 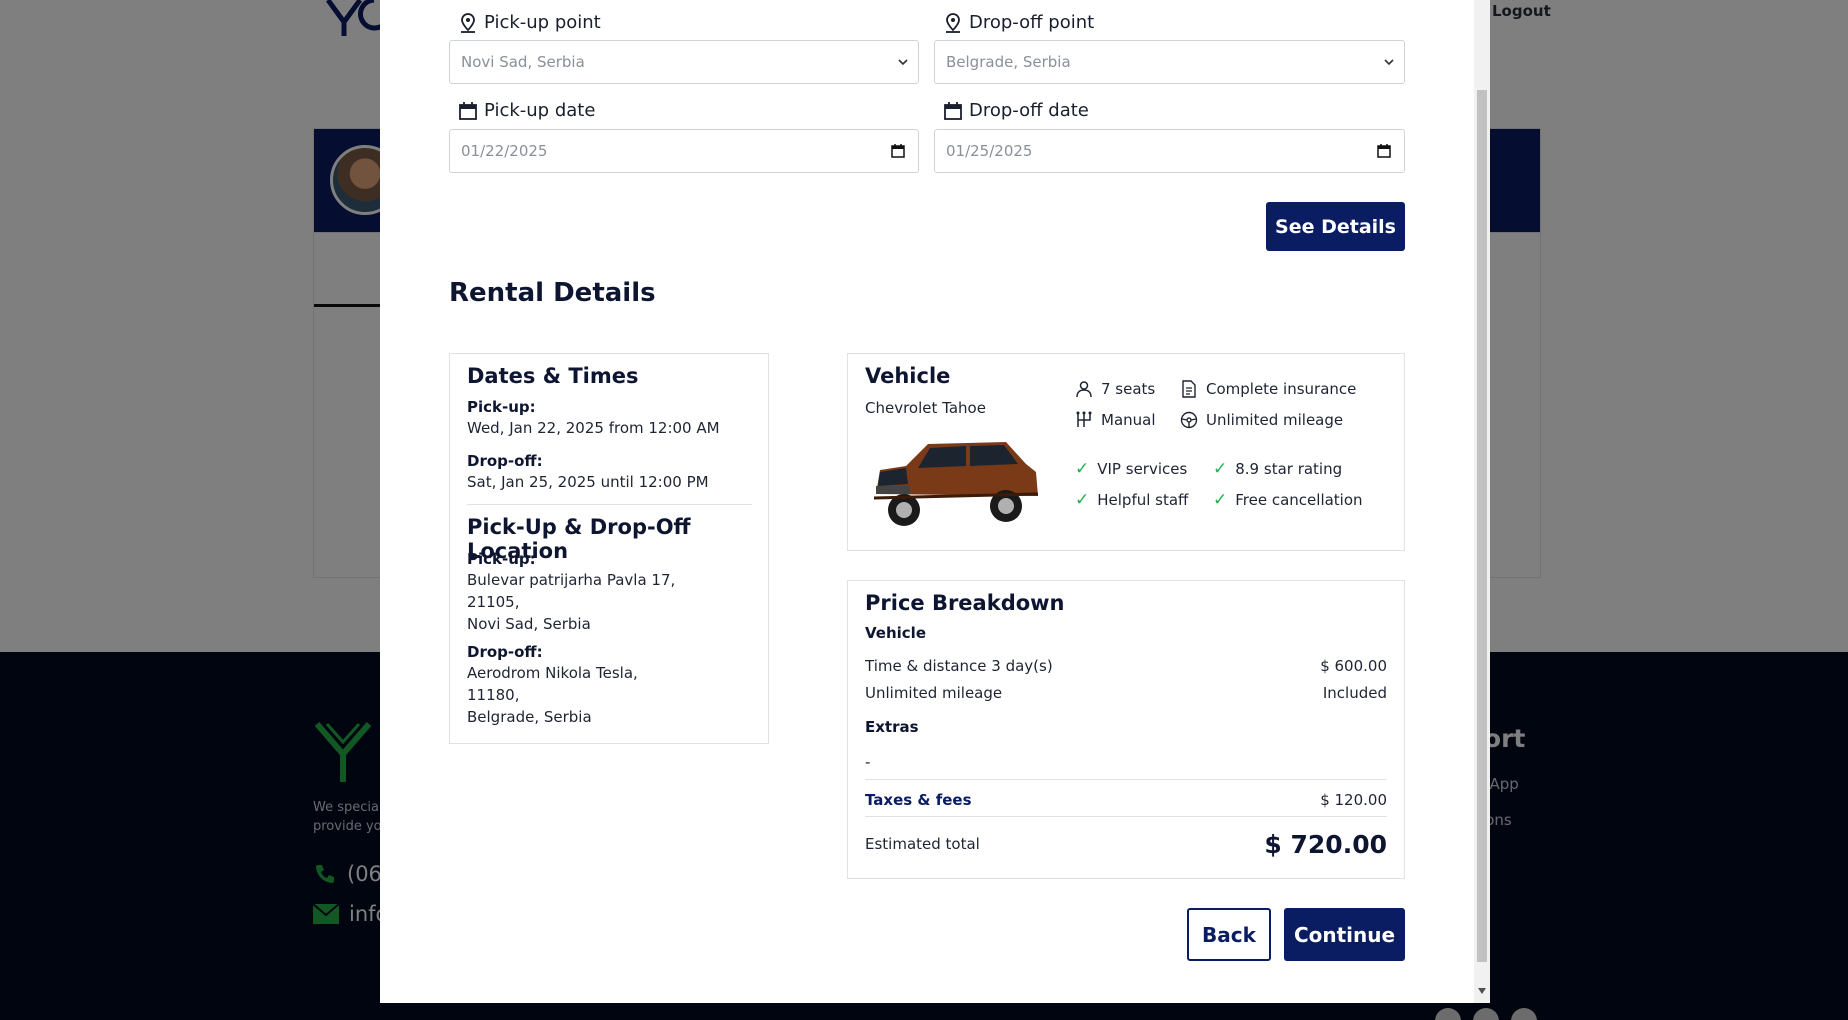 What do you see at coordinates (1325, 844) in the screenshot?
I see `total-value: $ 720.00` at bounding box center [1325, 844].